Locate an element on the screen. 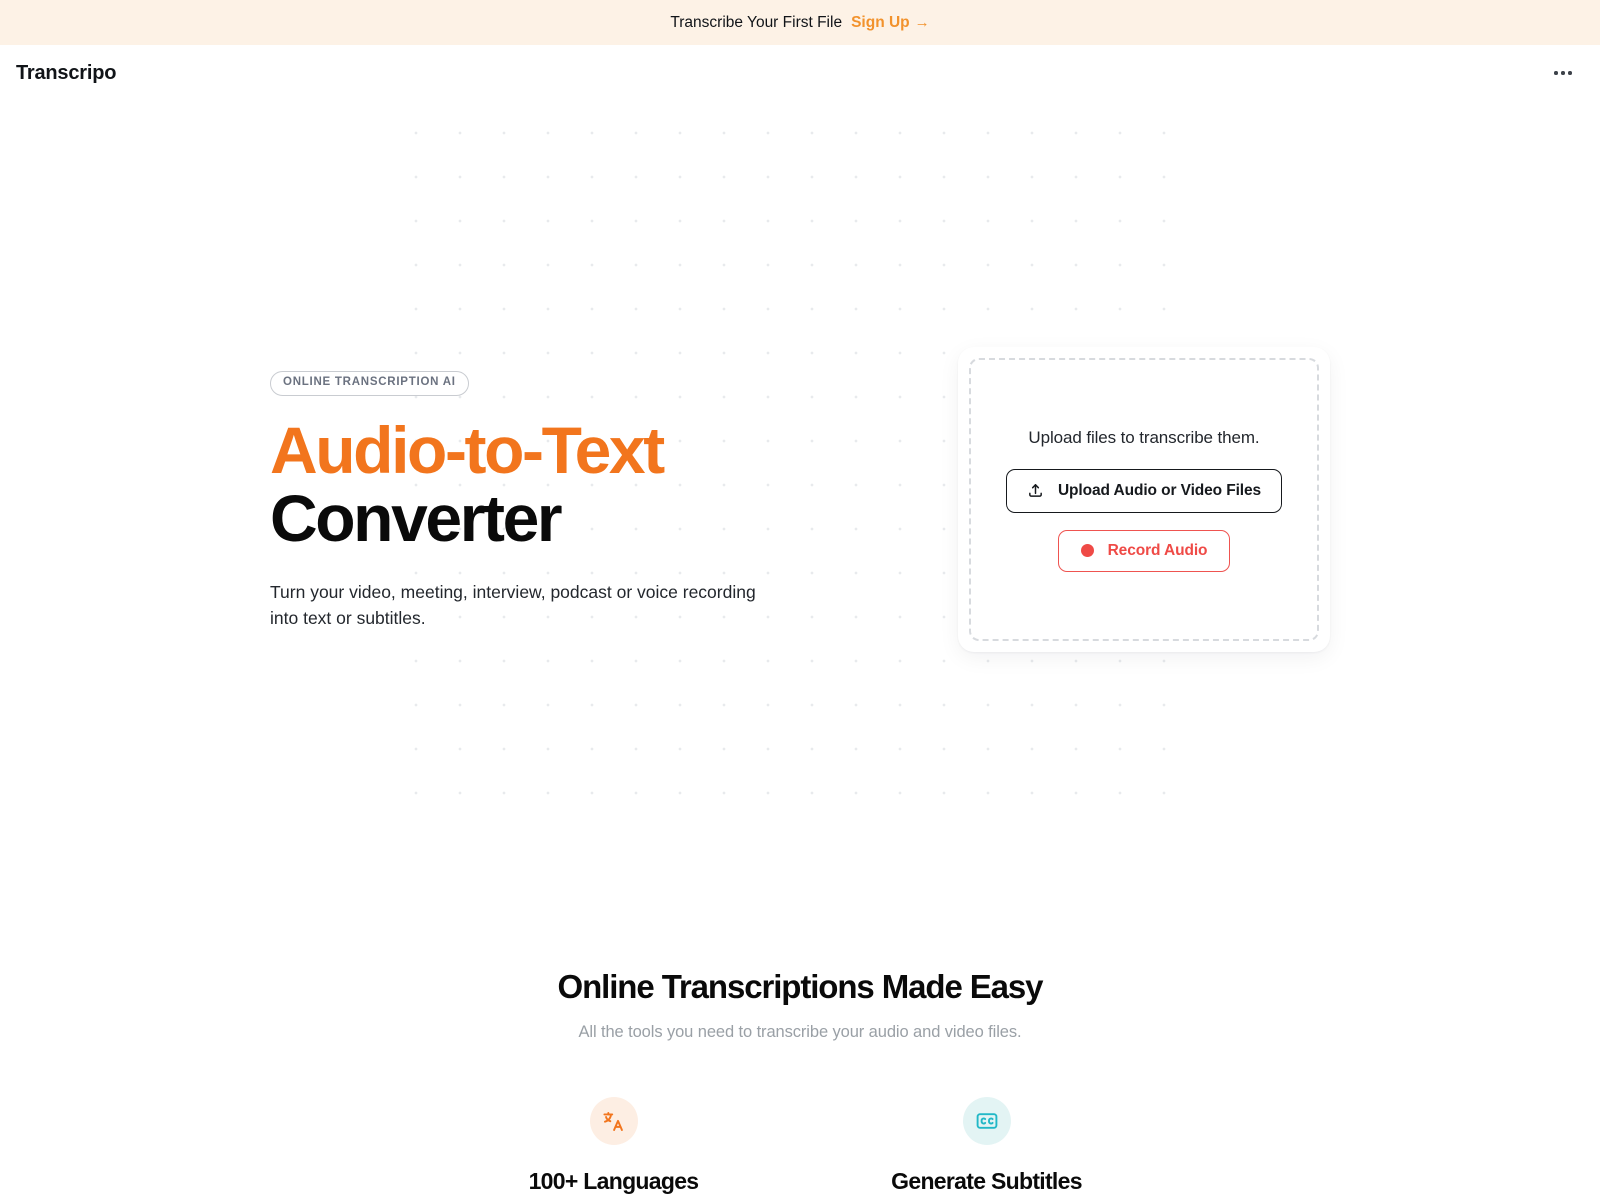 Image resolution: width=1600 pixels, height=1200 pixels. dropzone-prompt: Upload files to transcribe them. is located at coordinates (1144, 437).